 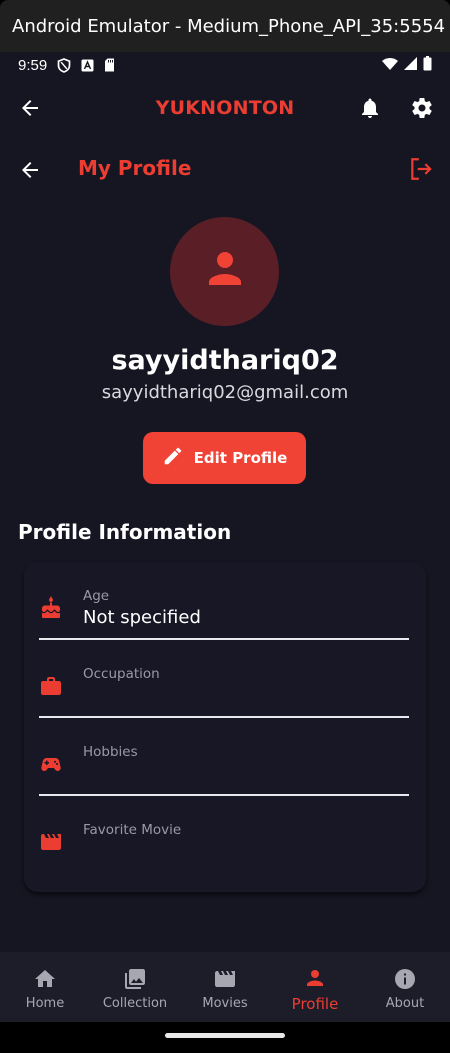 What do you see at coordinates (51, 608) in the screenshot?
I see `cake-icon` at bounding box center [51, 608].